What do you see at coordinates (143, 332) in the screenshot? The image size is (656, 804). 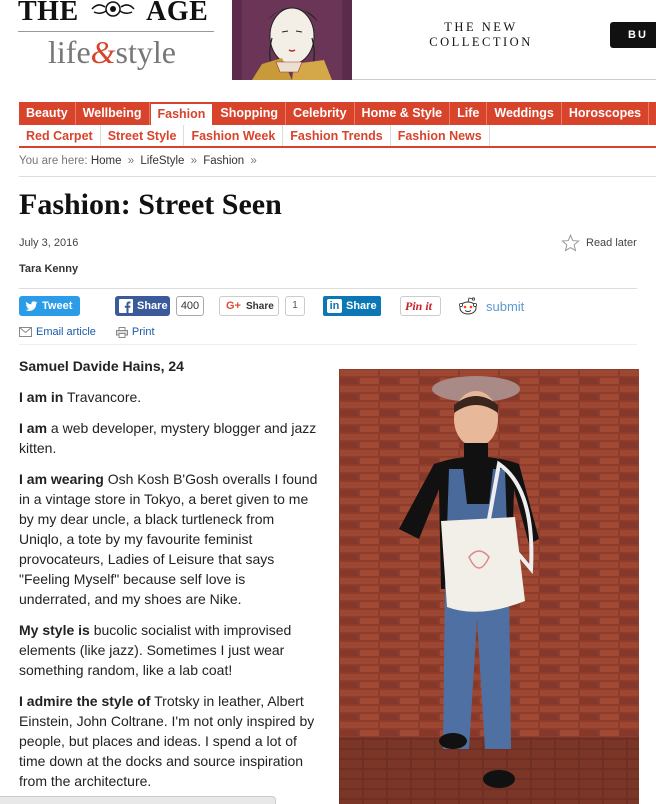 I see `print-label: Print` at bounding box center [143, 332].